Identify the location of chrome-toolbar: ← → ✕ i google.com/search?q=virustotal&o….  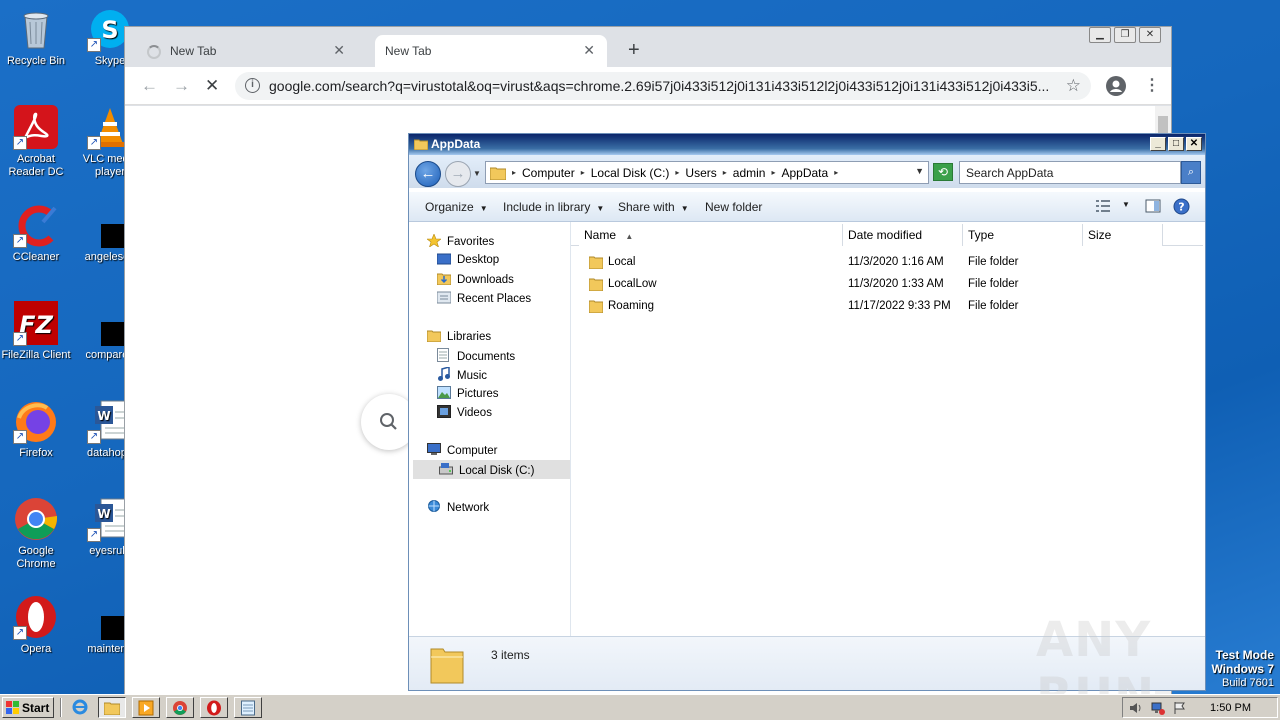
(648, 86).